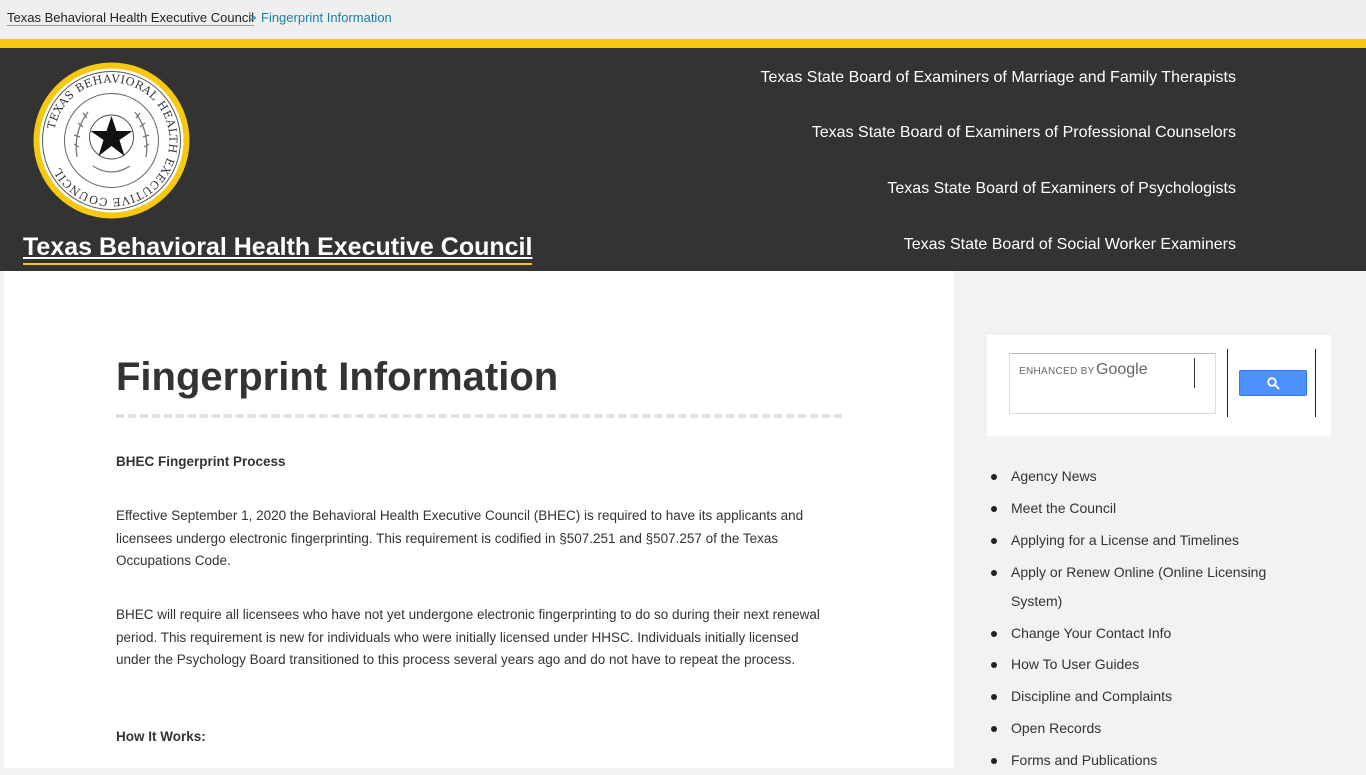  I want to click on enhanced-by-label: ENHANCED BY, so click(1057, 371).